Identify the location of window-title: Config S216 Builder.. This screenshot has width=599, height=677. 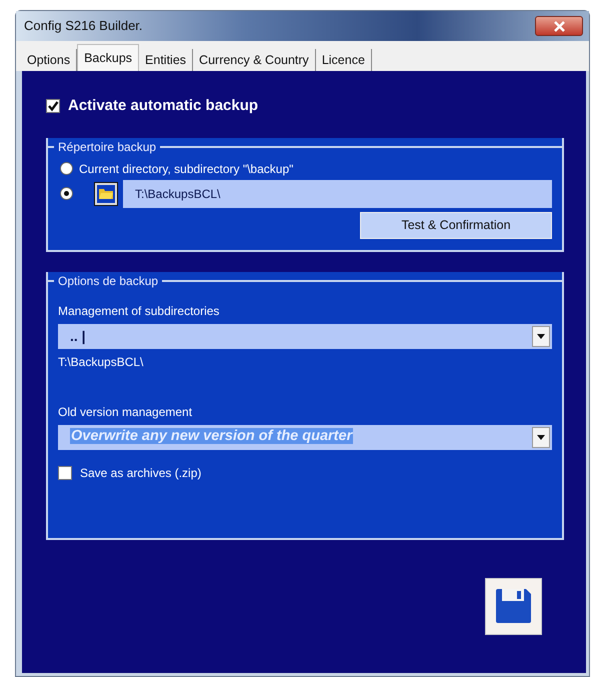
(83, 26).